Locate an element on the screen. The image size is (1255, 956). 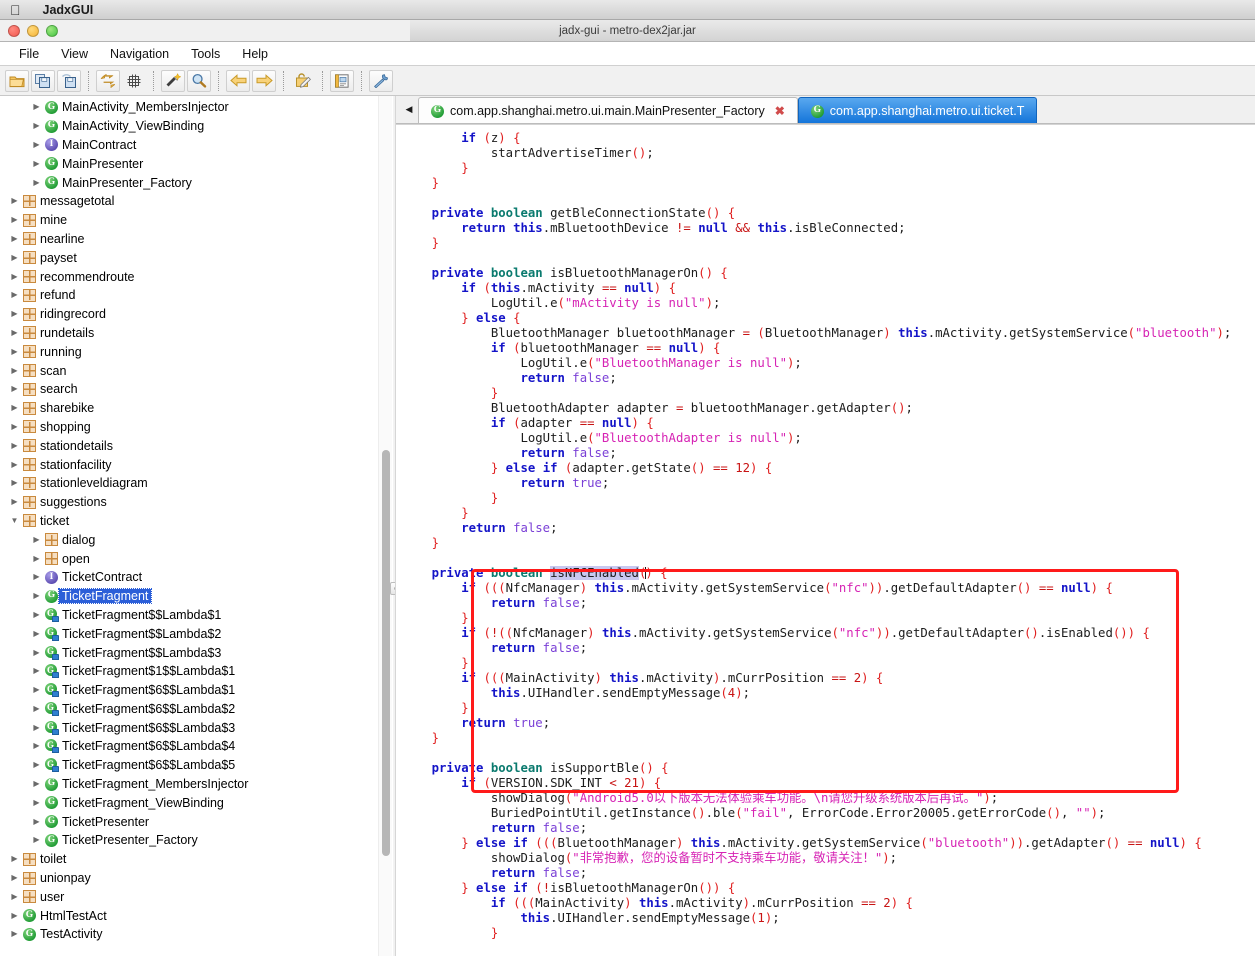
tab-scroll-left-button: ◀ is located at coordinates (409, 109).